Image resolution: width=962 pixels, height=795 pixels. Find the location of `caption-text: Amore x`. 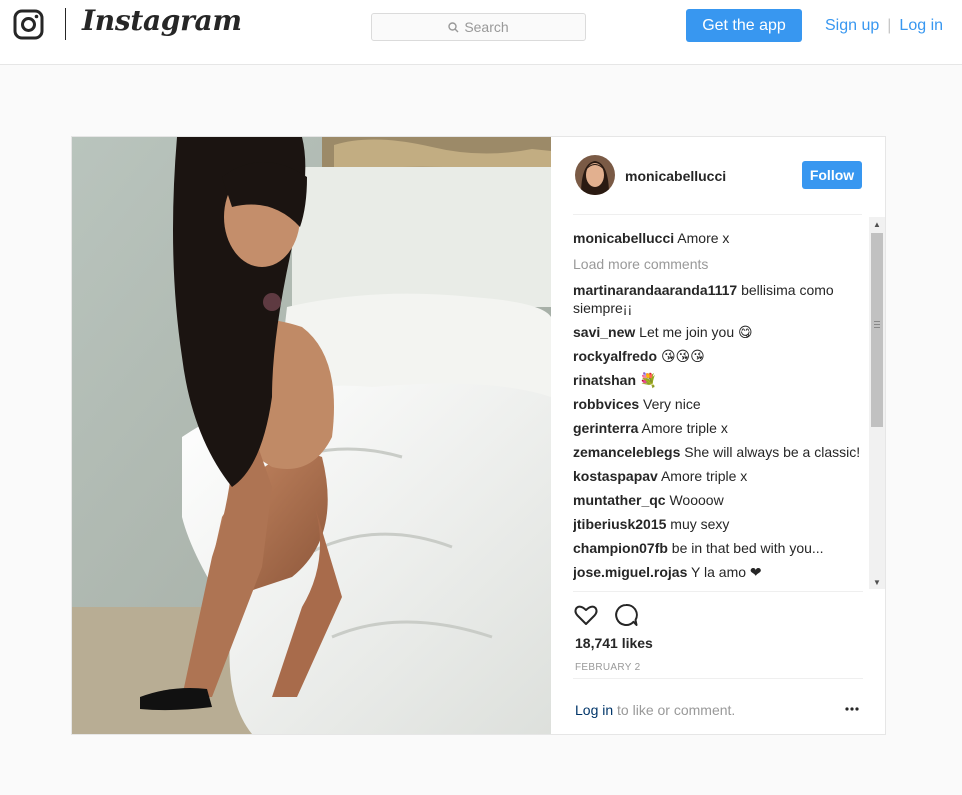

caption-text: Amore x is located at coordinates (703, 238).